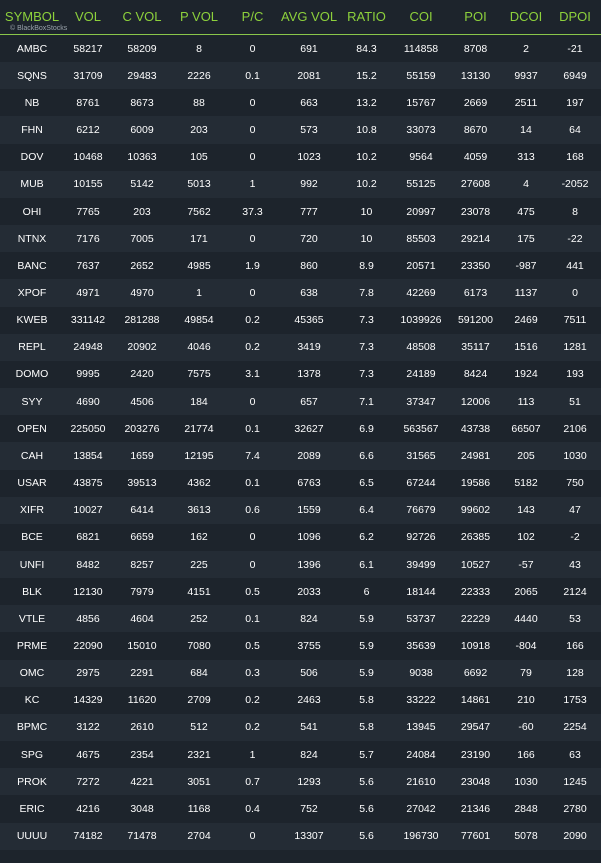 The image size is (601, 863). What do you see at coordinates (575, 17) in the screenshot?
I see `column-header-dpoi: DPOI` at bounding box center [575, 17].